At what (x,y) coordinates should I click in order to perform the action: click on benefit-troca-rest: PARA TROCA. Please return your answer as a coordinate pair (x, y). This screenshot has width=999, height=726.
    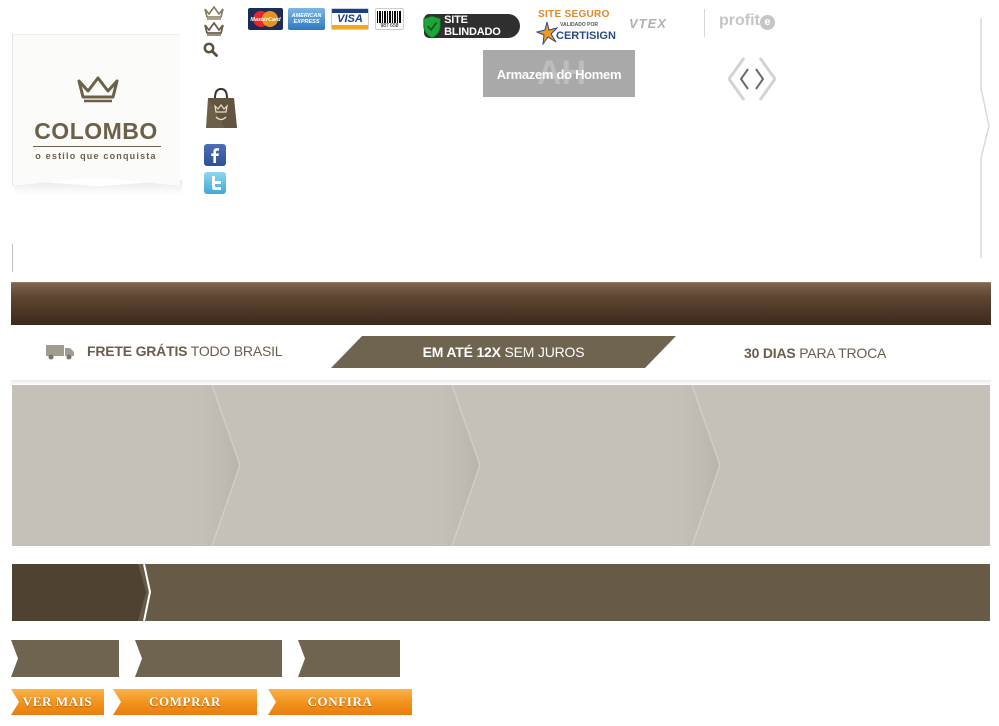
    Looking at the image, I should click on (841, 353).